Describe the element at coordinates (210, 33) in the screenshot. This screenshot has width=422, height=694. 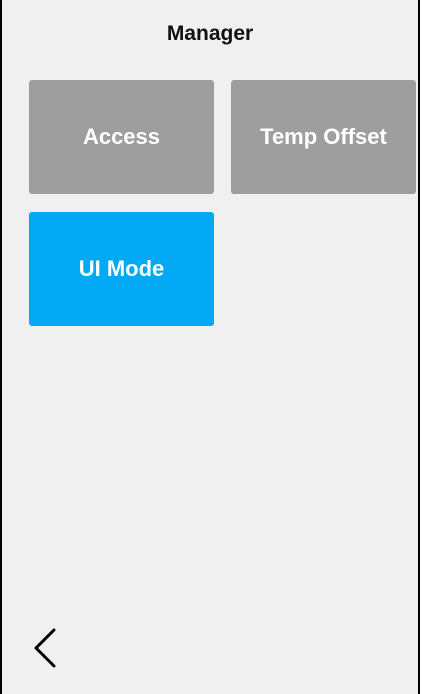
I see `page-title: Manager` at that location.